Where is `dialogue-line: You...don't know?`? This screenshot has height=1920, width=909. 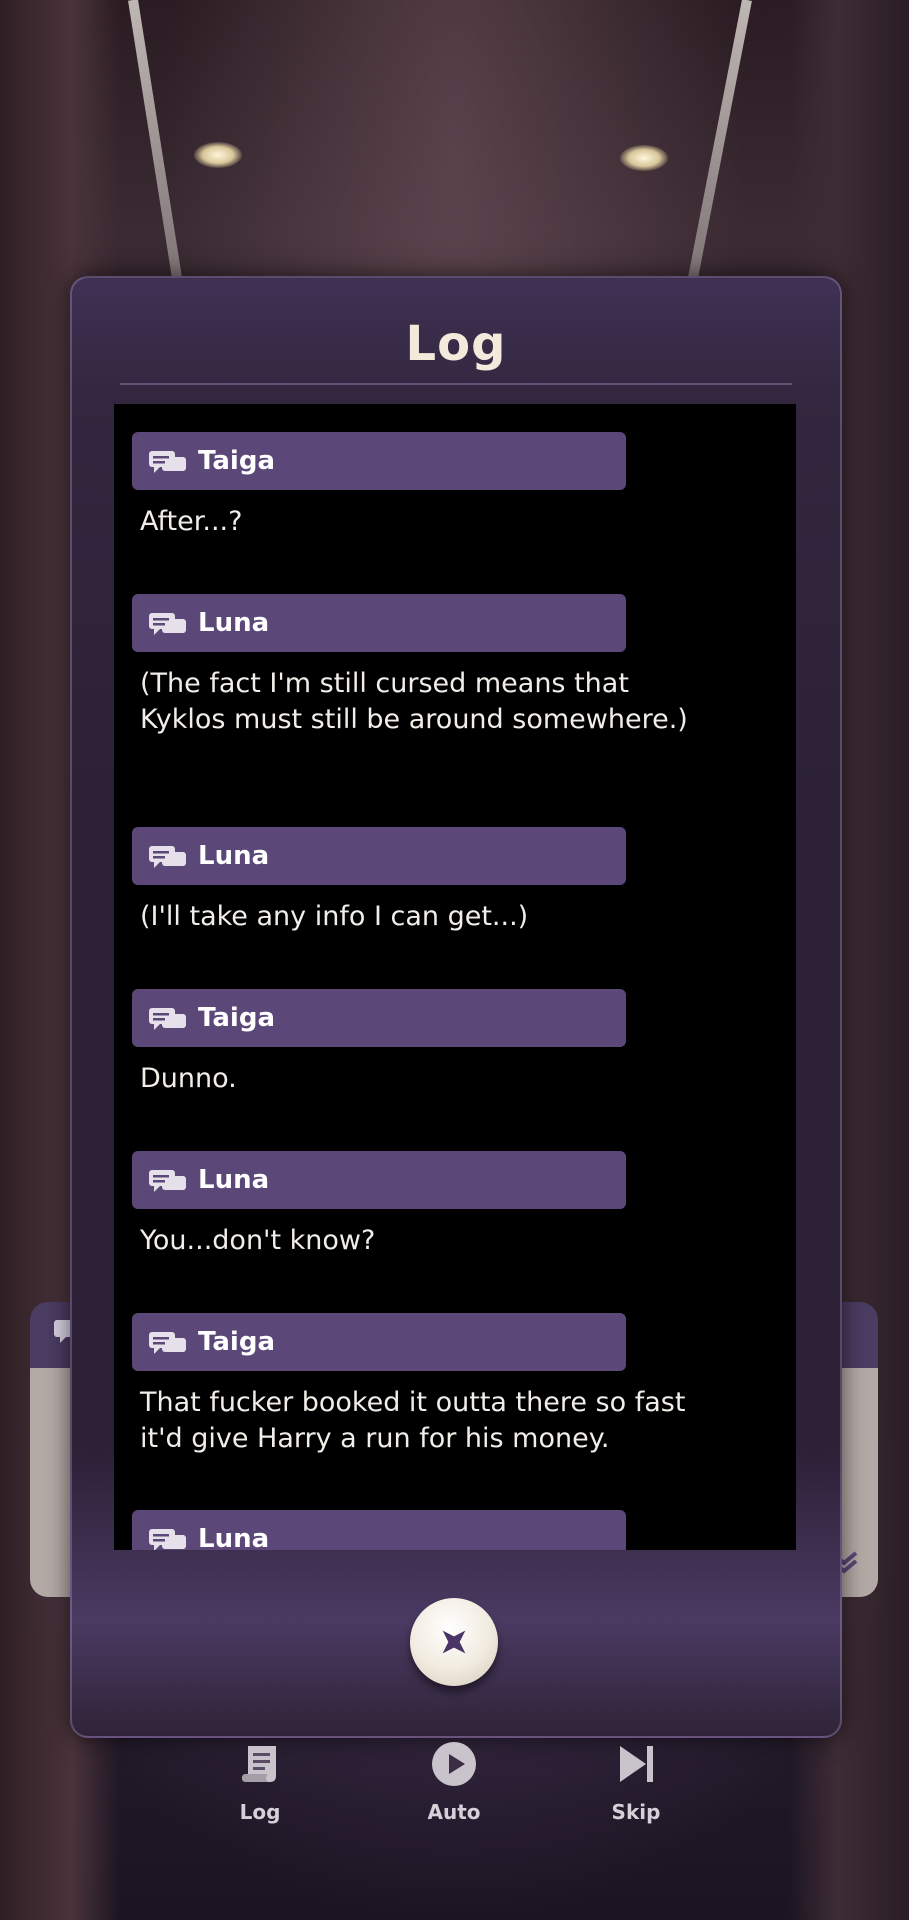 dialogue-line: You...don't know? is located at coordinates (258, 1240).